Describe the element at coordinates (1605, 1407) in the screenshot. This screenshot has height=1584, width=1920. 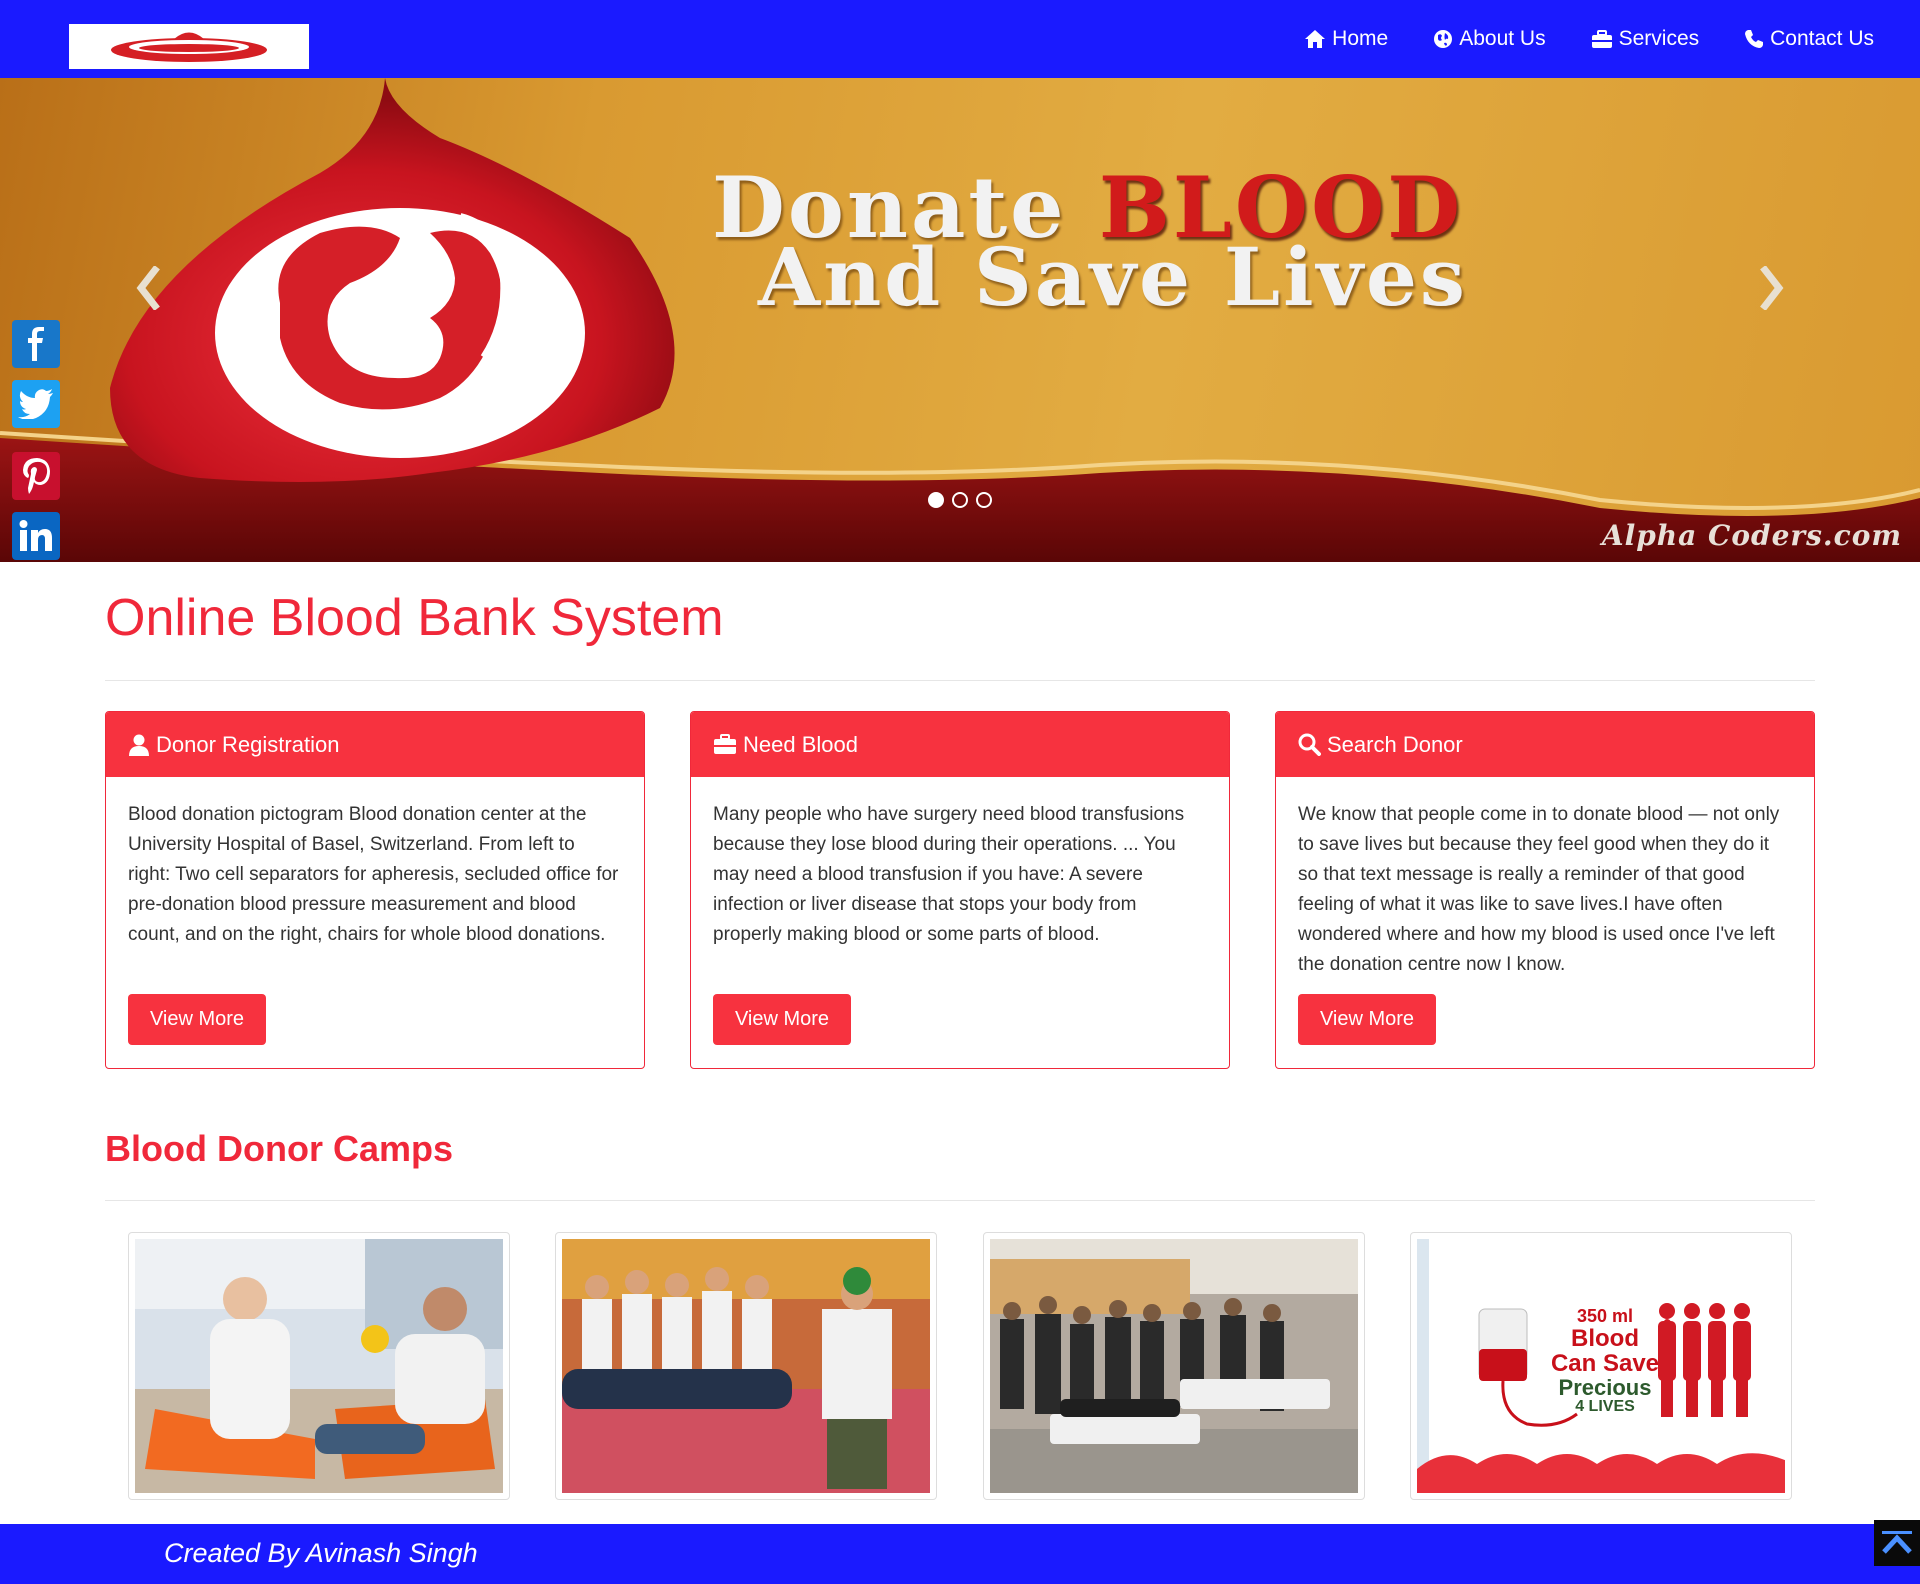
I see `poster-line-5: 4 LIVES` at that location.